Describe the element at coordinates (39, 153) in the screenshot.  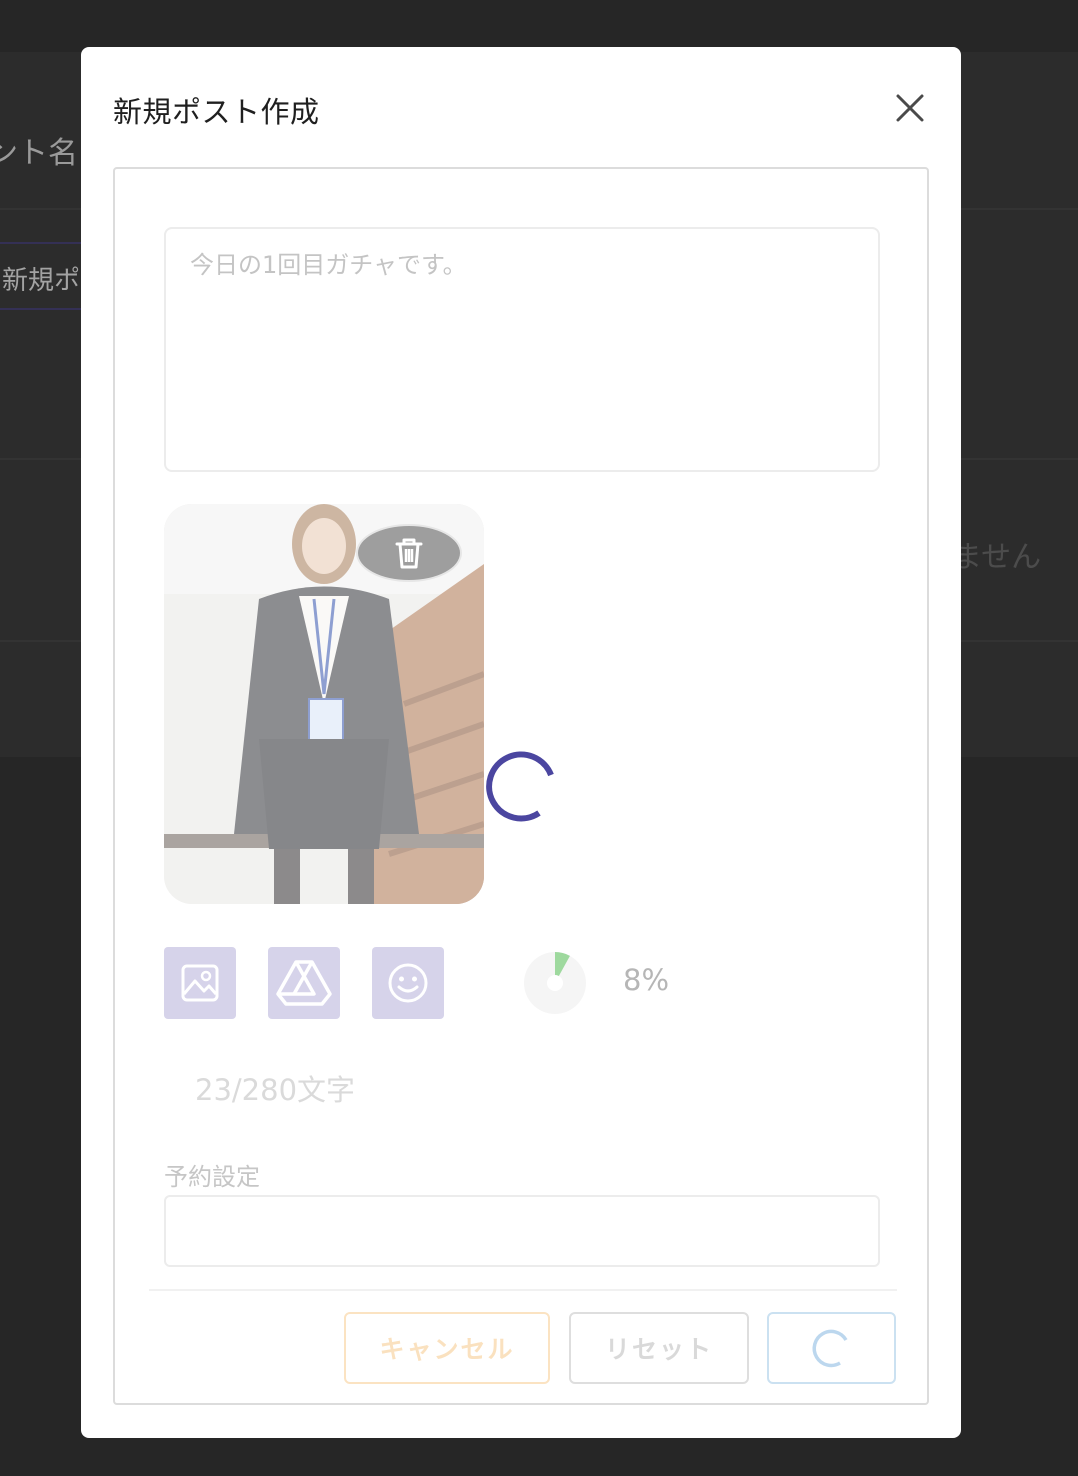
I see `background-heading: ント名` at that location.